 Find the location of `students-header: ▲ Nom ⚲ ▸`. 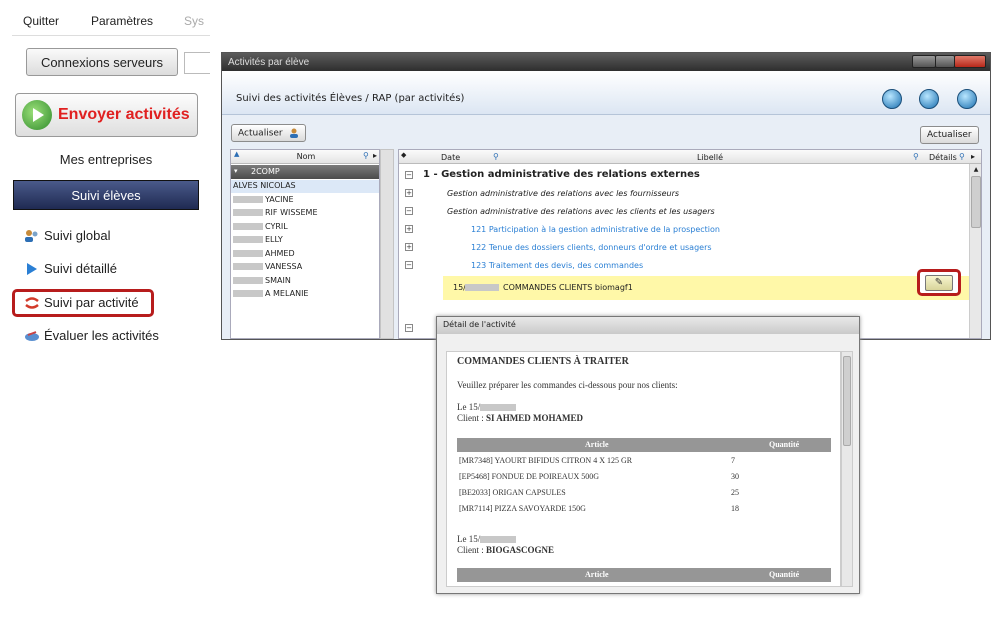

students-header: ▲ Nom ⚲ ▸ is located at coordinates (305, 157).